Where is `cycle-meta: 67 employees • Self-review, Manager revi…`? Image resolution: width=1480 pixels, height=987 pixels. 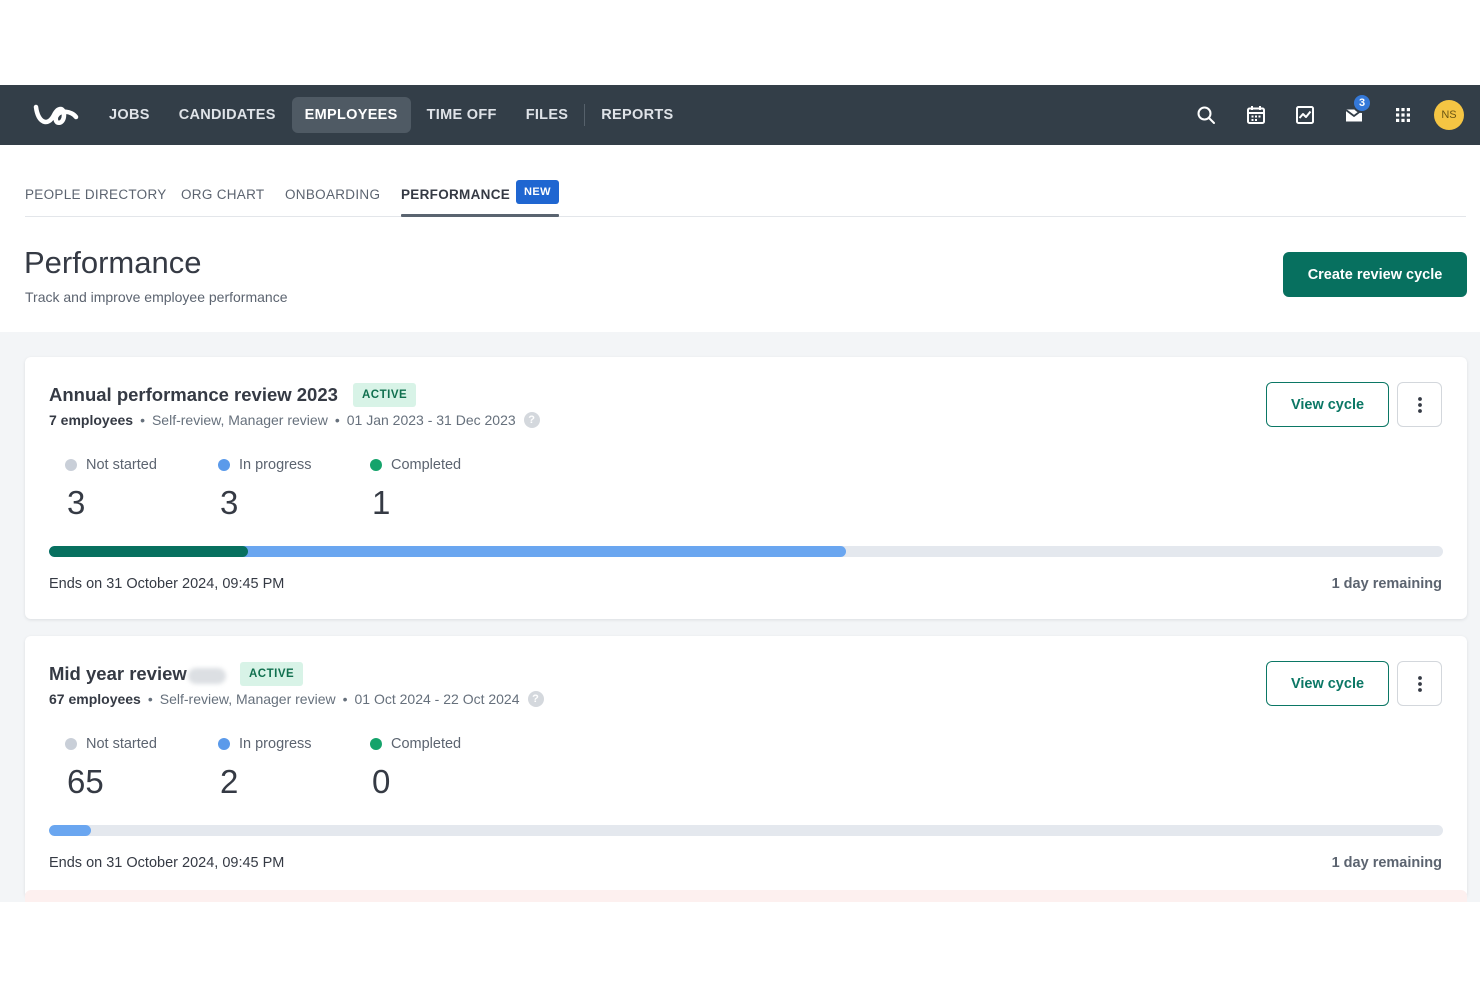
cycle-meta: 67 employees • Self-review, Manager revi… is located at coordinates (296, 699).